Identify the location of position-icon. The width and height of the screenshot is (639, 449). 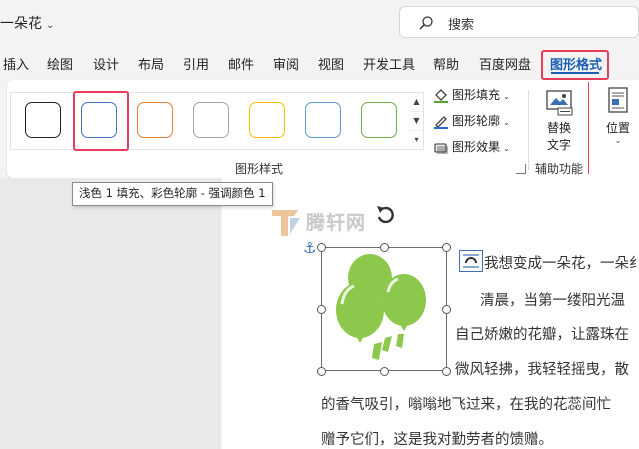
(618, 100).